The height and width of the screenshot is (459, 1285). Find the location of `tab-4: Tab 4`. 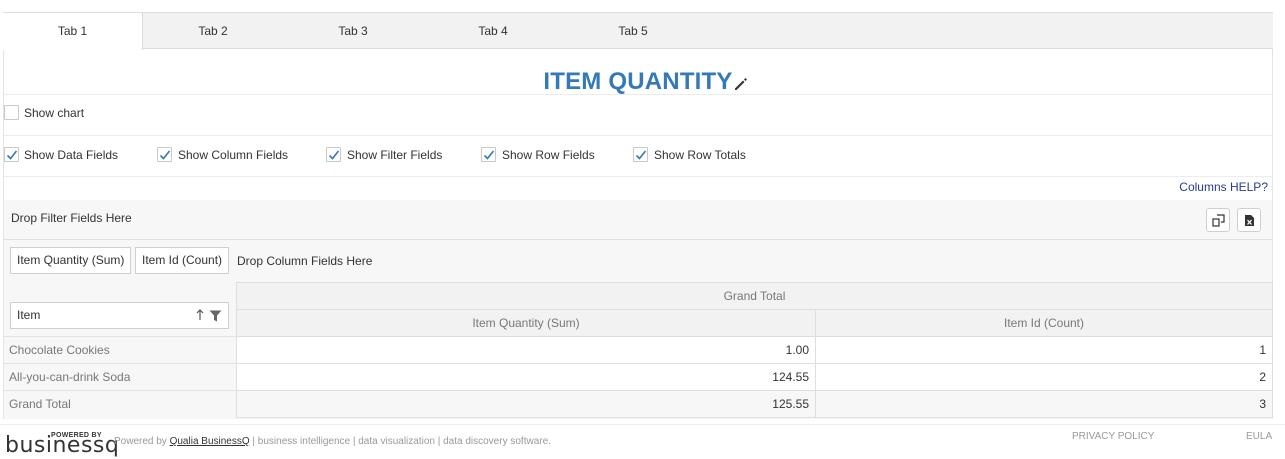

tab-4: Tab 4 is located at coordinates (493, 31).